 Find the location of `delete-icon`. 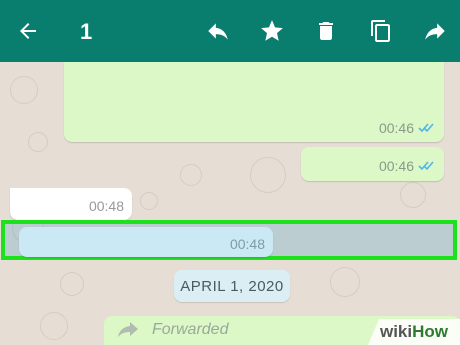

delete-icon is located at coordinates (326, 31).